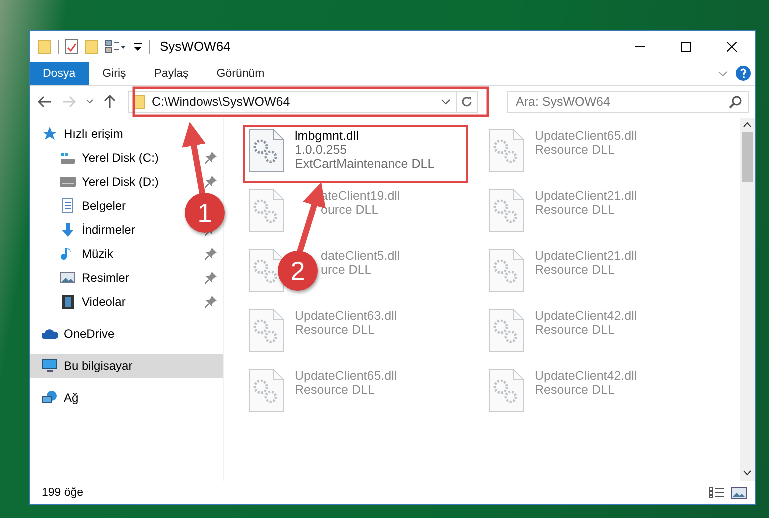 This screenshot has width=769, height=518. What do you see at coordinates (104, 206) in the screenshot?
I see `navigation-item: Belgeler` at bounding box center [104, 206].